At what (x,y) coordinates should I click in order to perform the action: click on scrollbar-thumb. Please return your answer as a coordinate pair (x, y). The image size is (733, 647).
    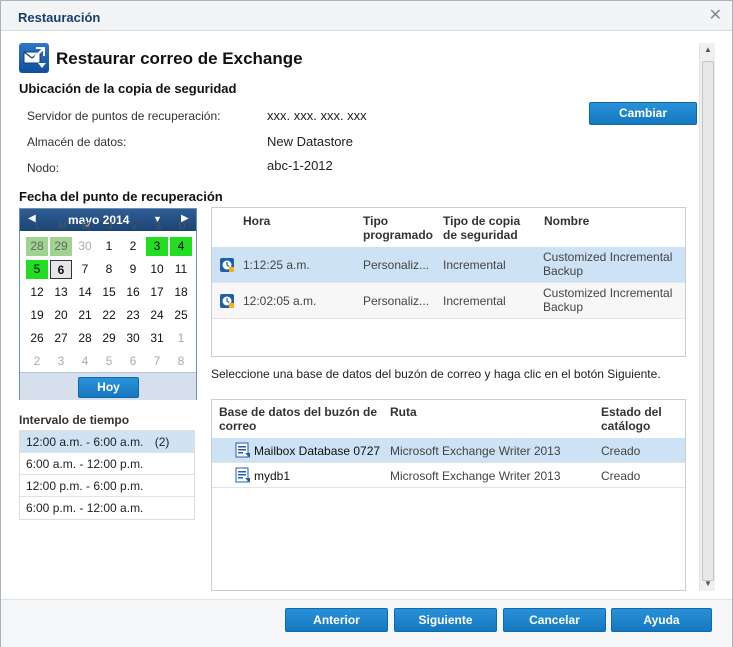
    Looking at the image, I should click on (708, 321).